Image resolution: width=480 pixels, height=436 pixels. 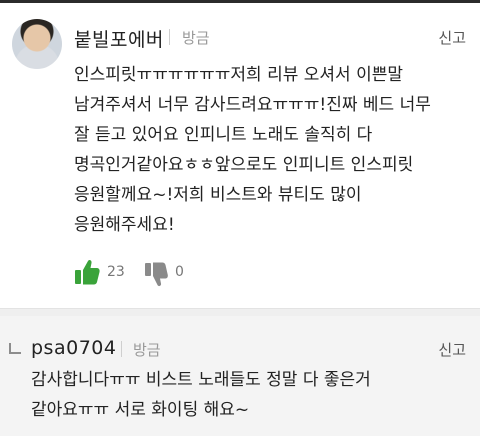 I want to click on reply-username: psa0704, so click(x=73, y=348).